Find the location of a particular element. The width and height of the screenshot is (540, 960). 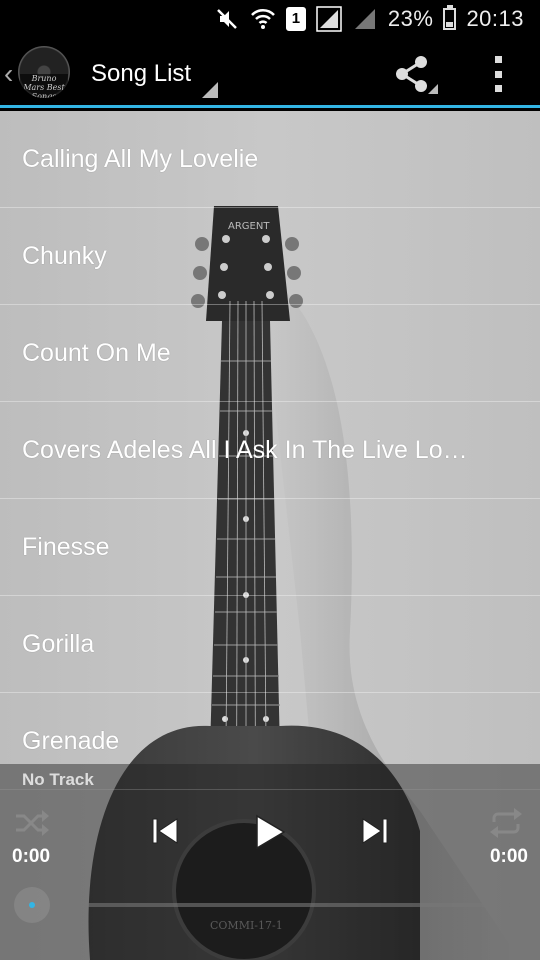

action-bar: ‹ Bruno Mars Best Songs Song List is located at coordinates (270, 73).